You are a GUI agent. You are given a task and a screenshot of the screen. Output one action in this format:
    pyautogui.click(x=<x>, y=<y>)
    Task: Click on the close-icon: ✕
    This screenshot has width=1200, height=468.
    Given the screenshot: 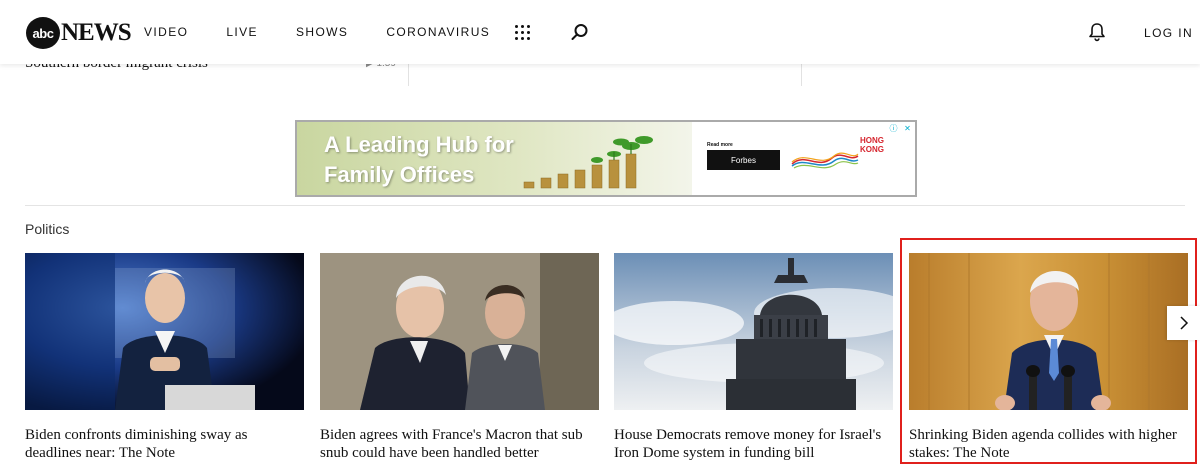 What is the action you would take?
    pyautogui.click(x=907, y=128)
    